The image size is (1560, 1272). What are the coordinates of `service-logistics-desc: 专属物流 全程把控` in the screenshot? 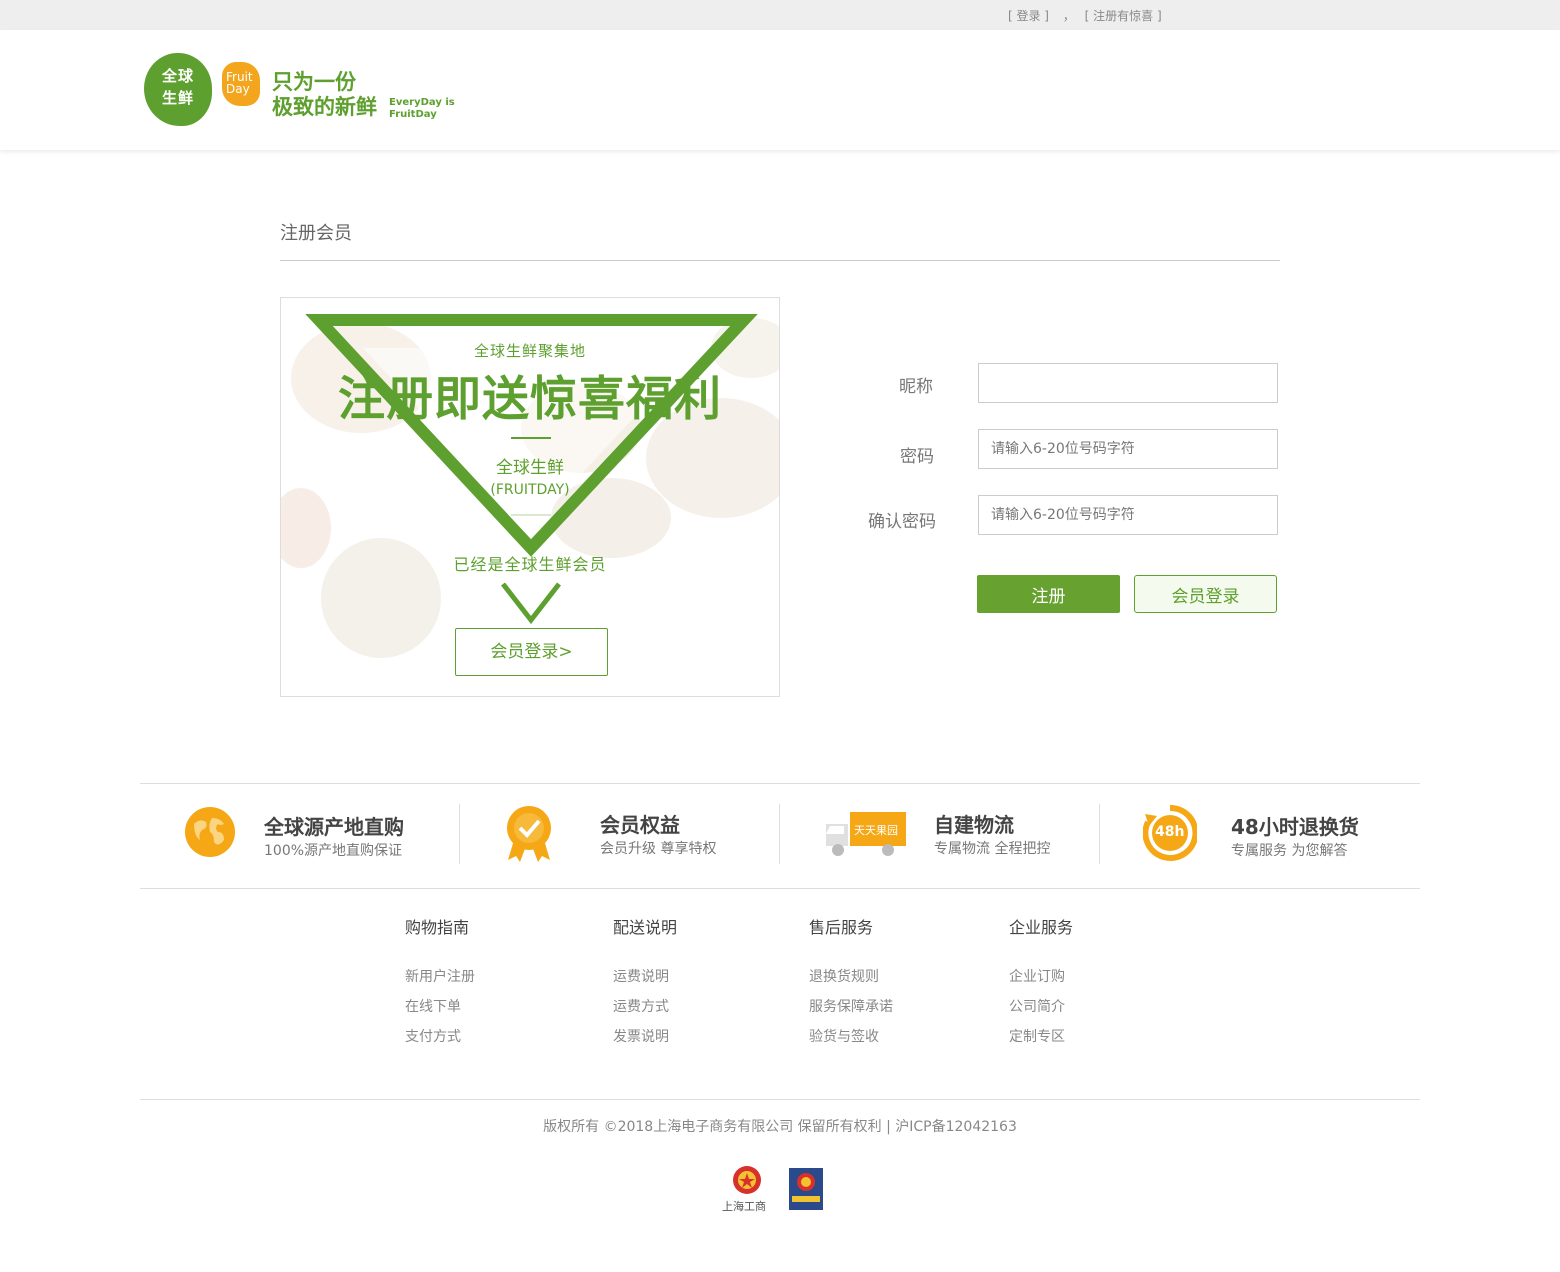 It's located at (992, 849).